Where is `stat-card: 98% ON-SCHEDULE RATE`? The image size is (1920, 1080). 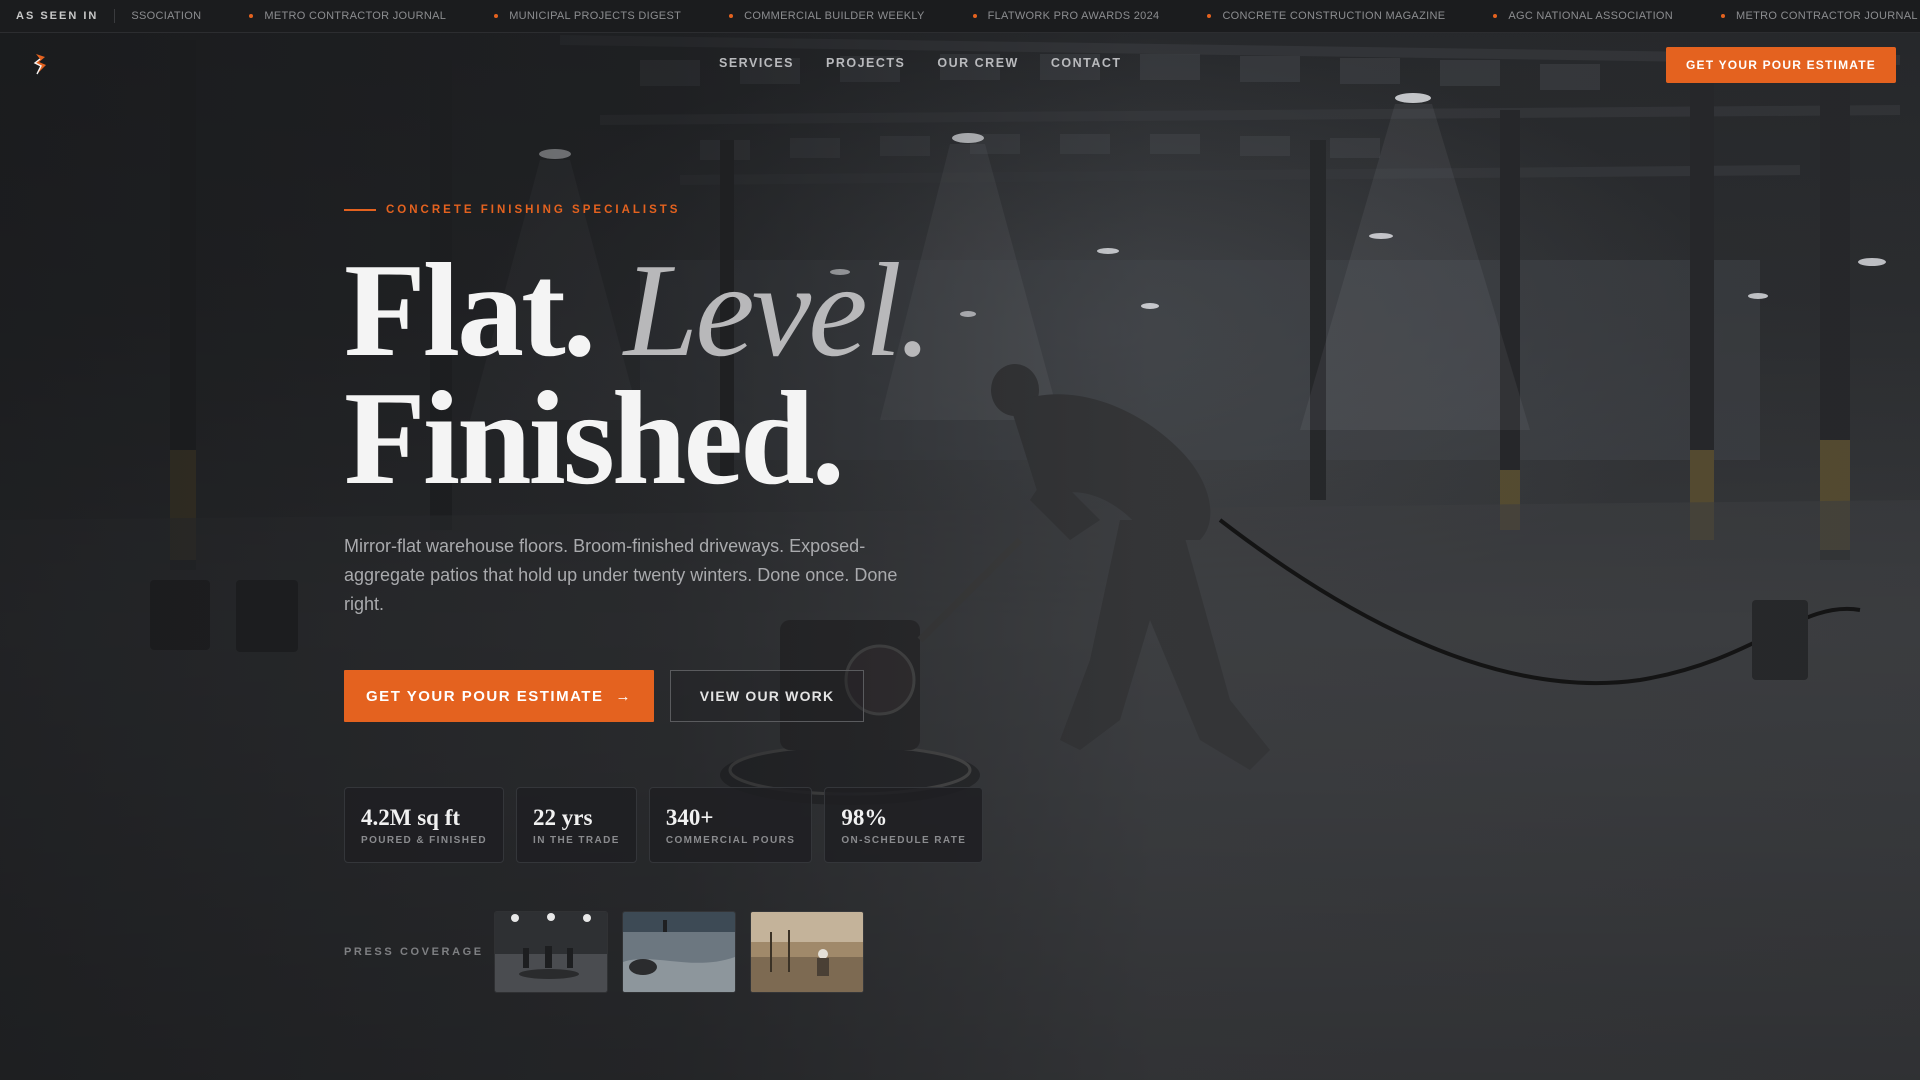 stat-card: 98% ON-SCHEDULE RATE is located at coordinates (904, 825).